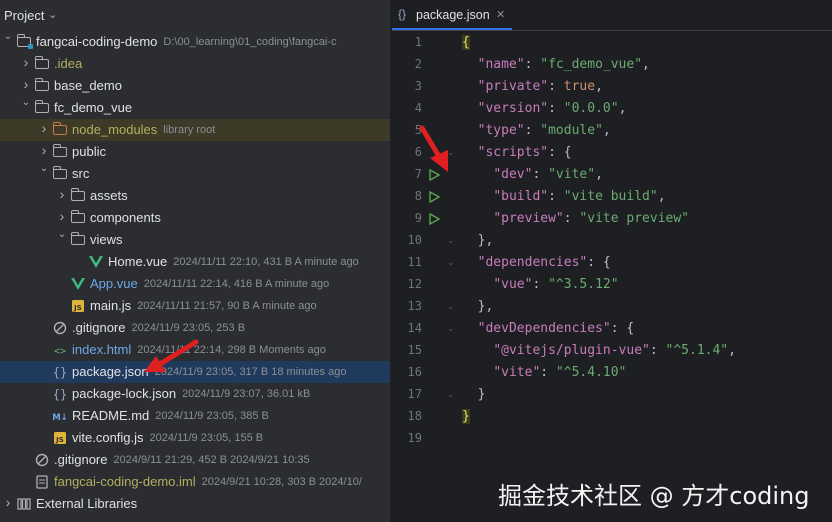 This screenshot has height=522, width=832. Describe the element at coordinates (281, 482) in the screenshot. I see `tree-item-meta: 2024/9/21 10:28, 303 B 2024/10/` at that location.